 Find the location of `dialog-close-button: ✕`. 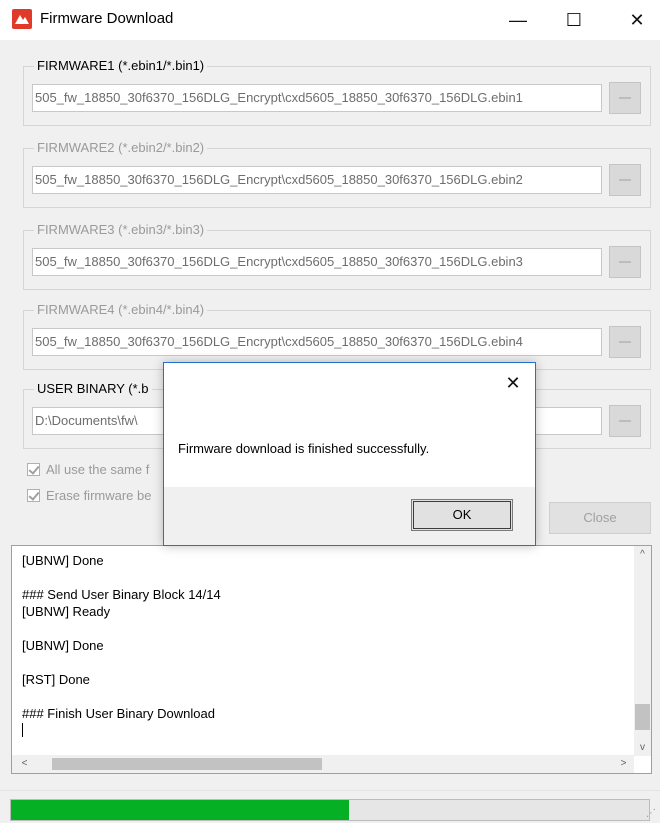

dialog-close-button: ✕ is located at coordinates (513, 383).